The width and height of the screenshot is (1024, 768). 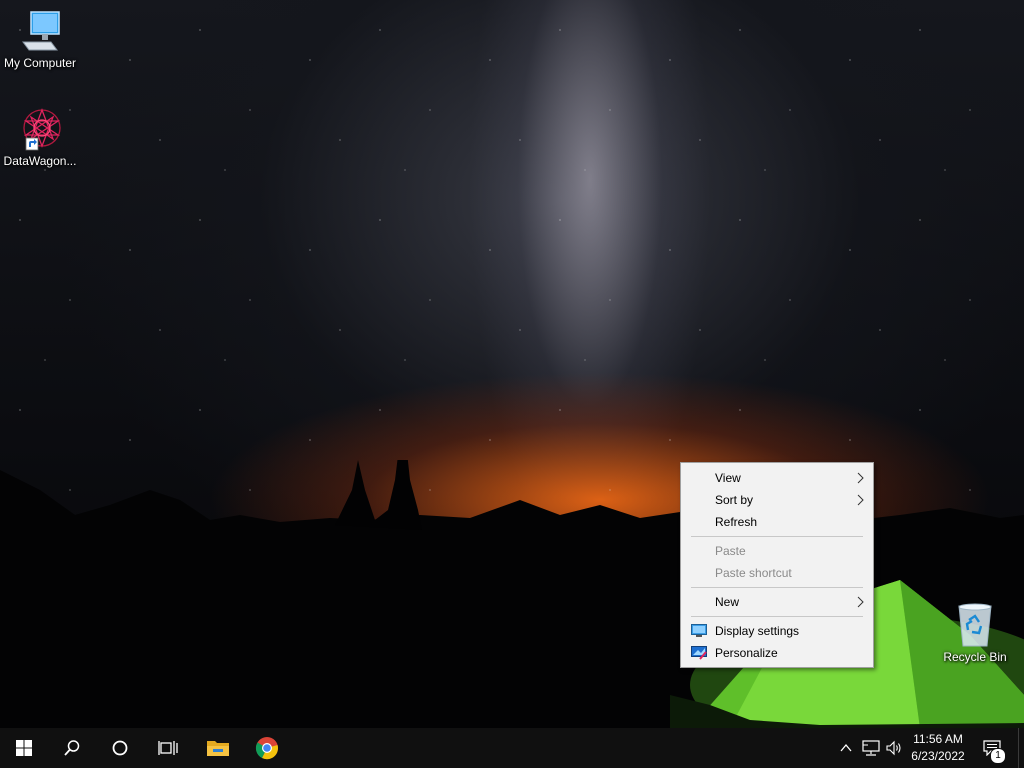 What do you see at coordinates (736, 522) in the screenshot?
I see `menu-item-label: Refresh` at bounding box center [736, 522].